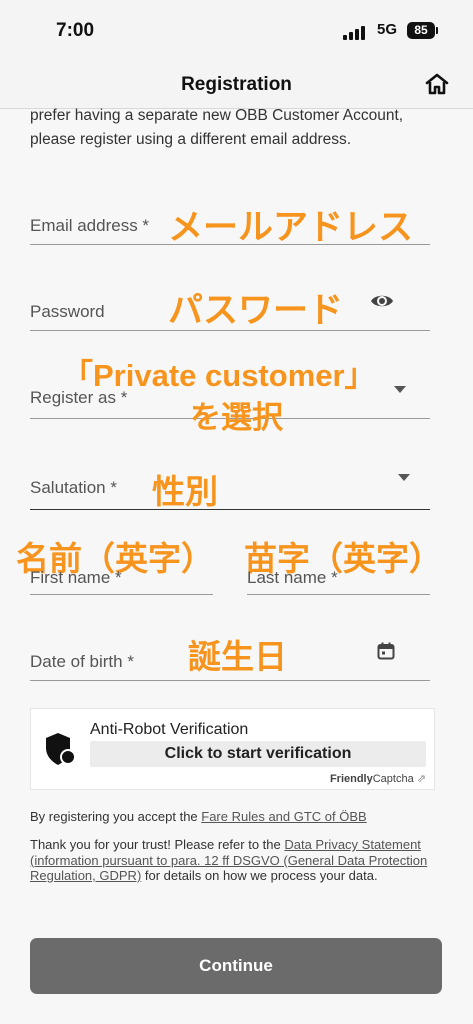 This screenshot has width=473, height=1024. What do you see at coordinates (60, 749) in the screenshot?
I see `shield-icon` at bounding box center [60, 749].